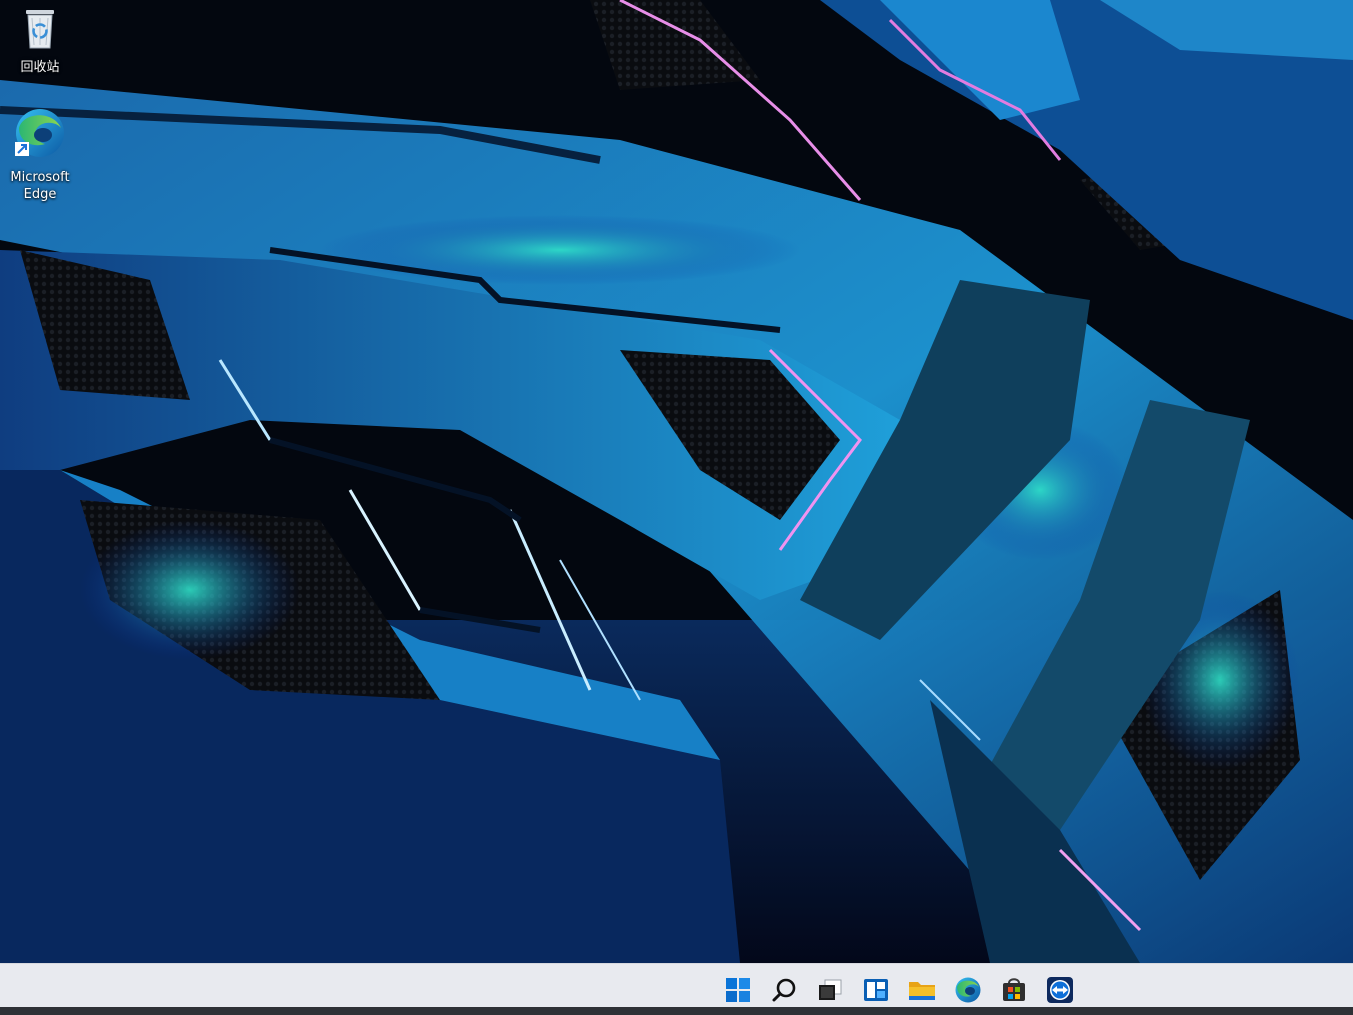  I want to click on windows-start-icon, so click(738, 990).